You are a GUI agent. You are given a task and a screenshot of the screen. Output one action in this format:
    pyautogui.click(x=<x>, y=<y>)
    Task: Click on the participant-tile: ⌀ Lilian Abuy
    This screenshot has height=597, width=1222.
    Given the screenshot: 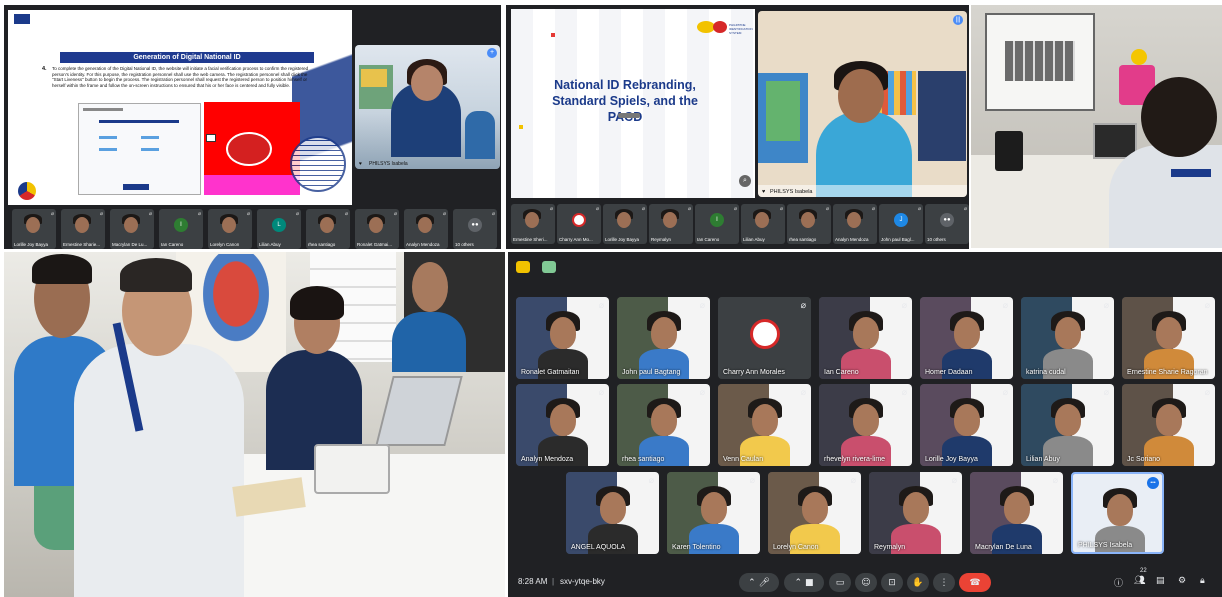 What is the action you would take?
    pyautogui.click(x=1067, y=425)
    